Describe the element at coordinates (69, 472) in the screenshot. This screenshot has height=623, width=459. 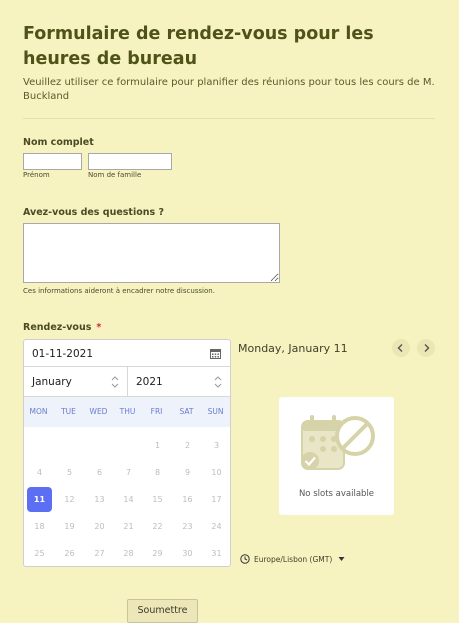
I see `day-cell: 5` at that location.